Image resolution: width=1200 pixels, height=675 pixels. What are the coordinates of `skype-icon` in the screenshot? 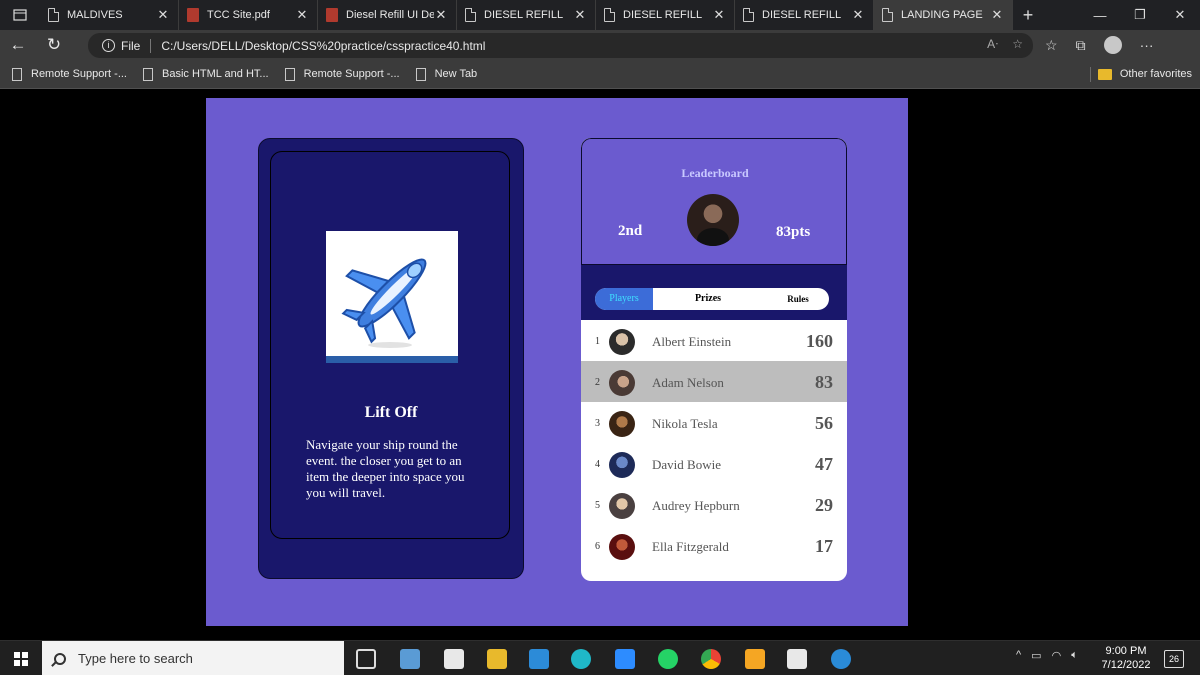 It's located at (841, 659).